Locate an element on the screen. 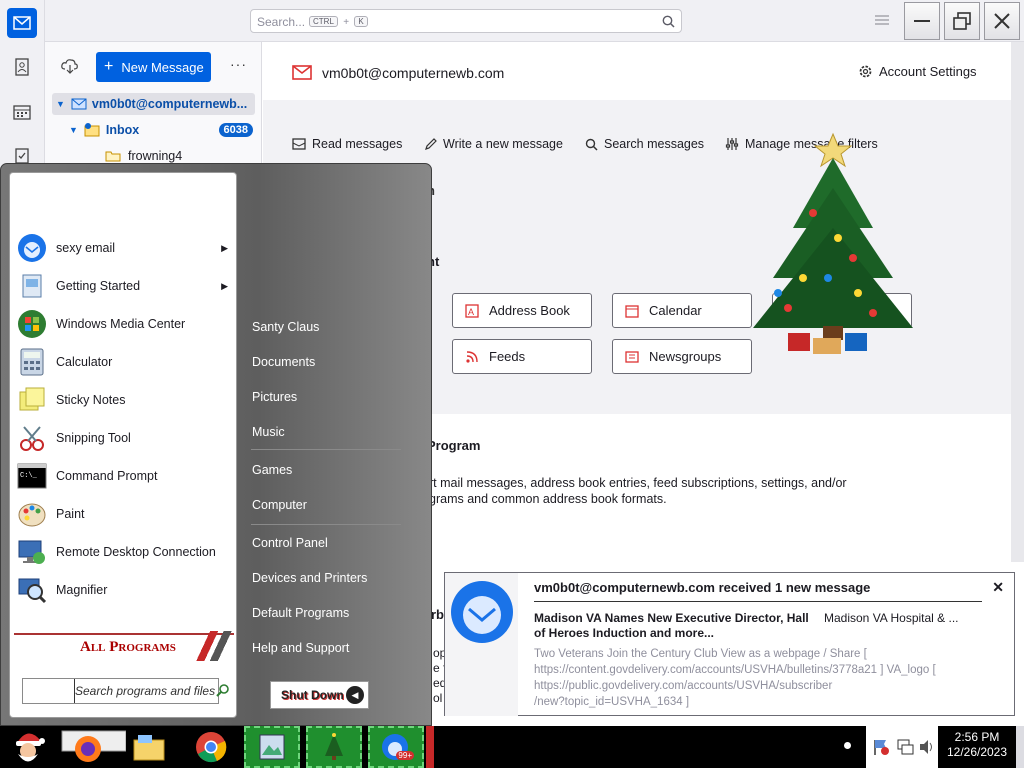 The width and height of the screenshot is (1024, 768). new-message-button: + New Message is located at coordinates (153, 67).